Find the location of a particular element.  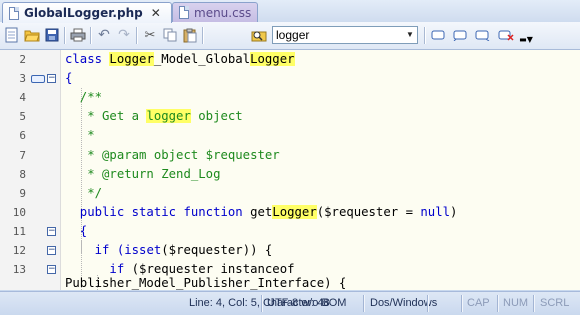

search-value: logger is located at coordinates (293, 35).